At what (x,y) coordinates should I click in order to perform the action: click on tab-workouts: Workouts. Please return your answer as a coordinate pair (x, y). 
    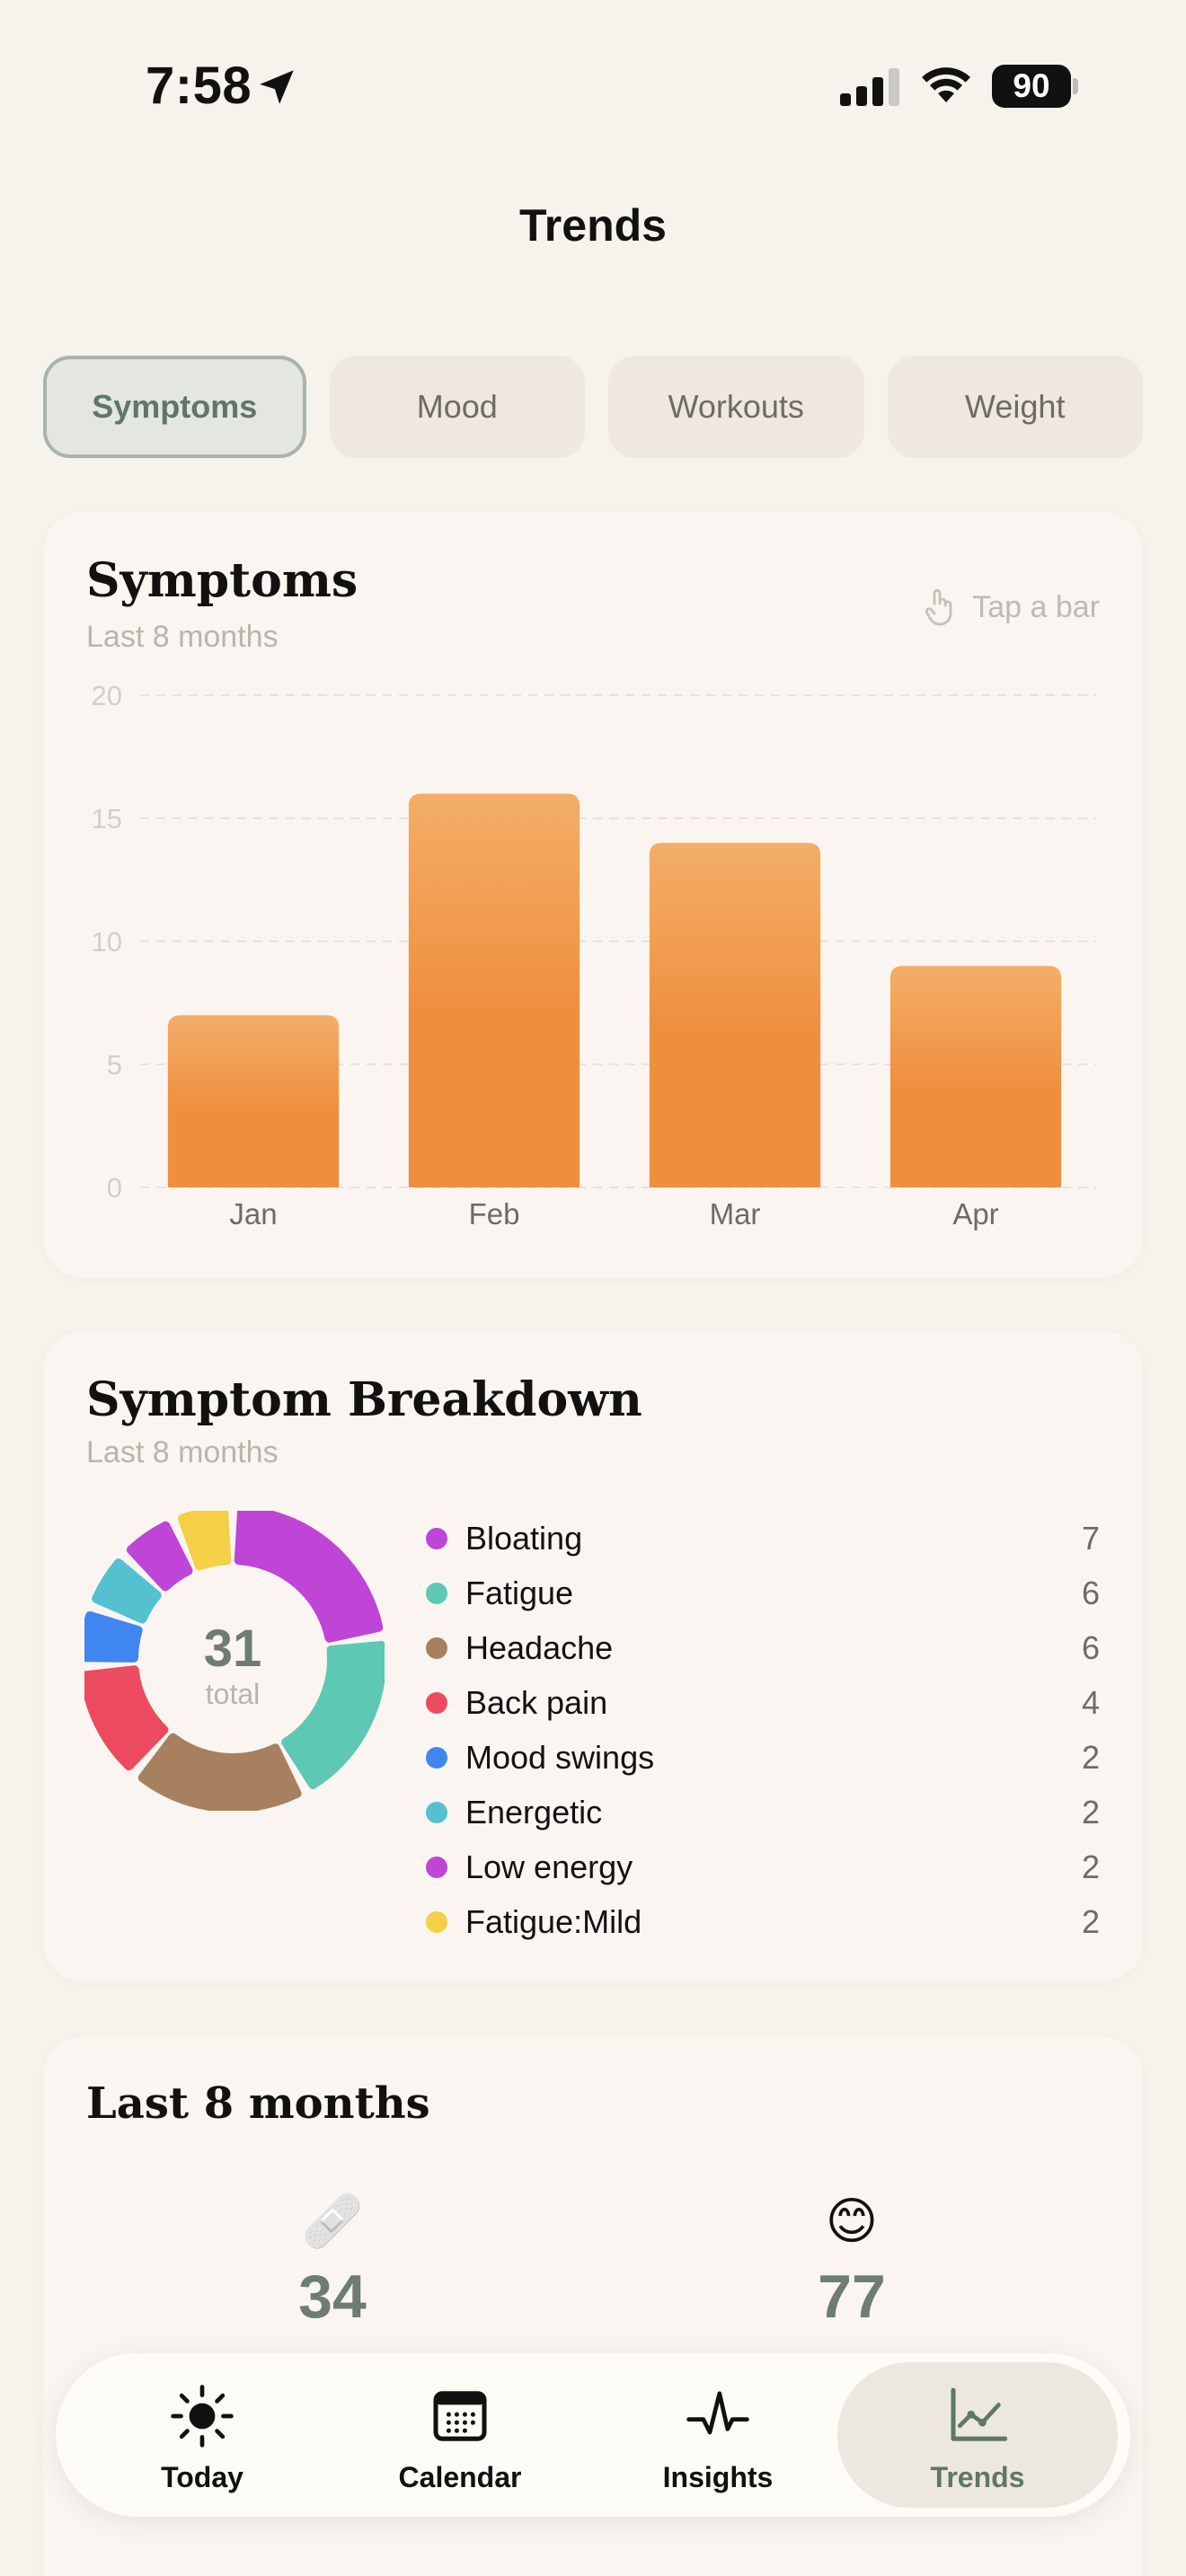
    Looking at the image, I should click on (736, 407).